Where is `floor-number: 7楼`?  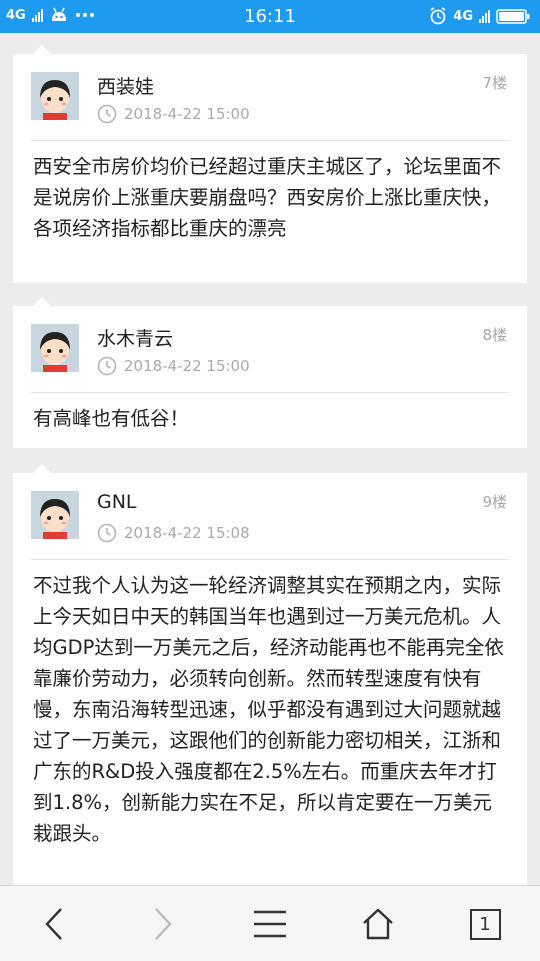
floor-number: 7楼 is located at coordinates (494, 83).